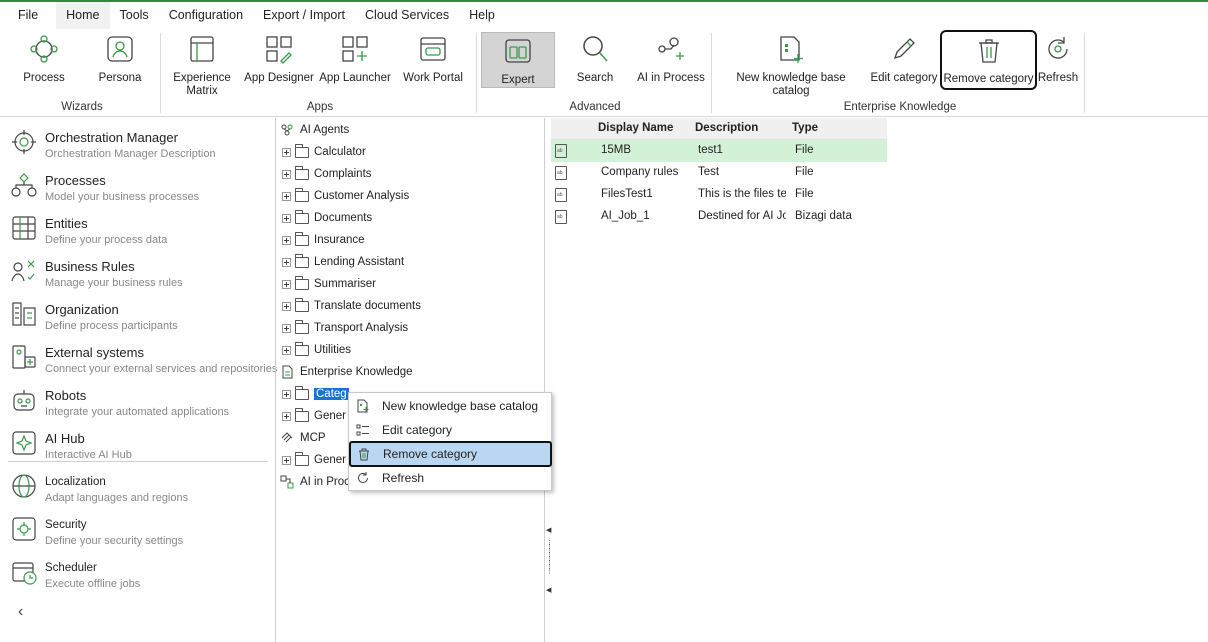  Describe the element at coordinates (346, 372) in the screenshot. I see `tree-node-enterprise-knowledge: Enterprise Knowledge` at that location.